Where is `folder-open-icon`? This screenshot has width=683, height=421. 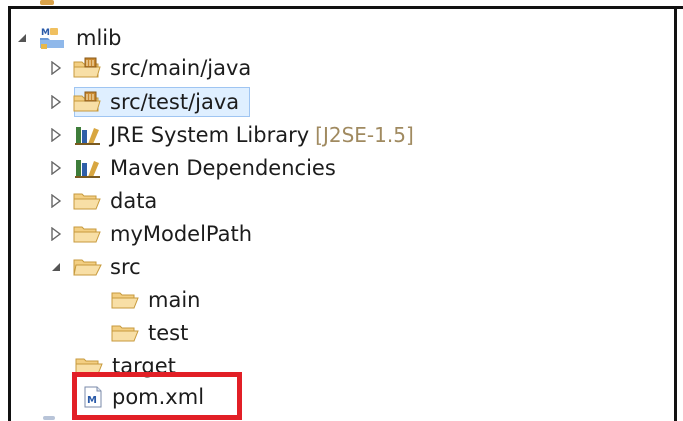
folder-open-icon is located at coordinates (87, 267).